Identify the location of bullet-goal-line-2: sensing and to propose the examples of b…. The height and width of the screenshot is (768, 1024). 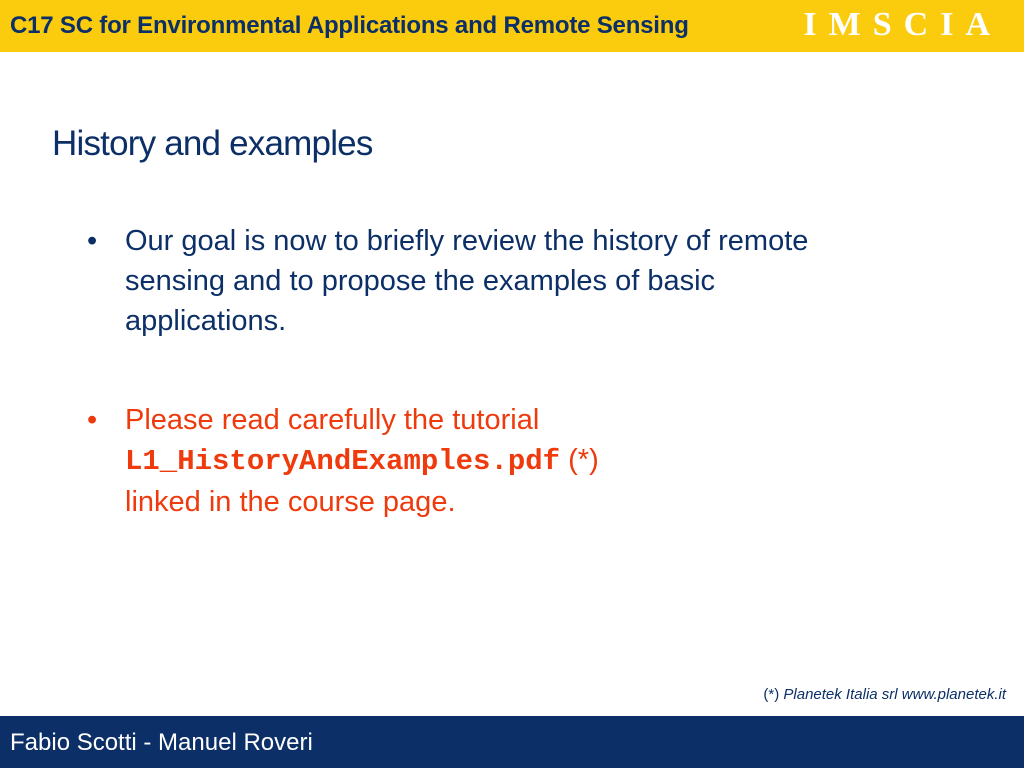
(420, 281).